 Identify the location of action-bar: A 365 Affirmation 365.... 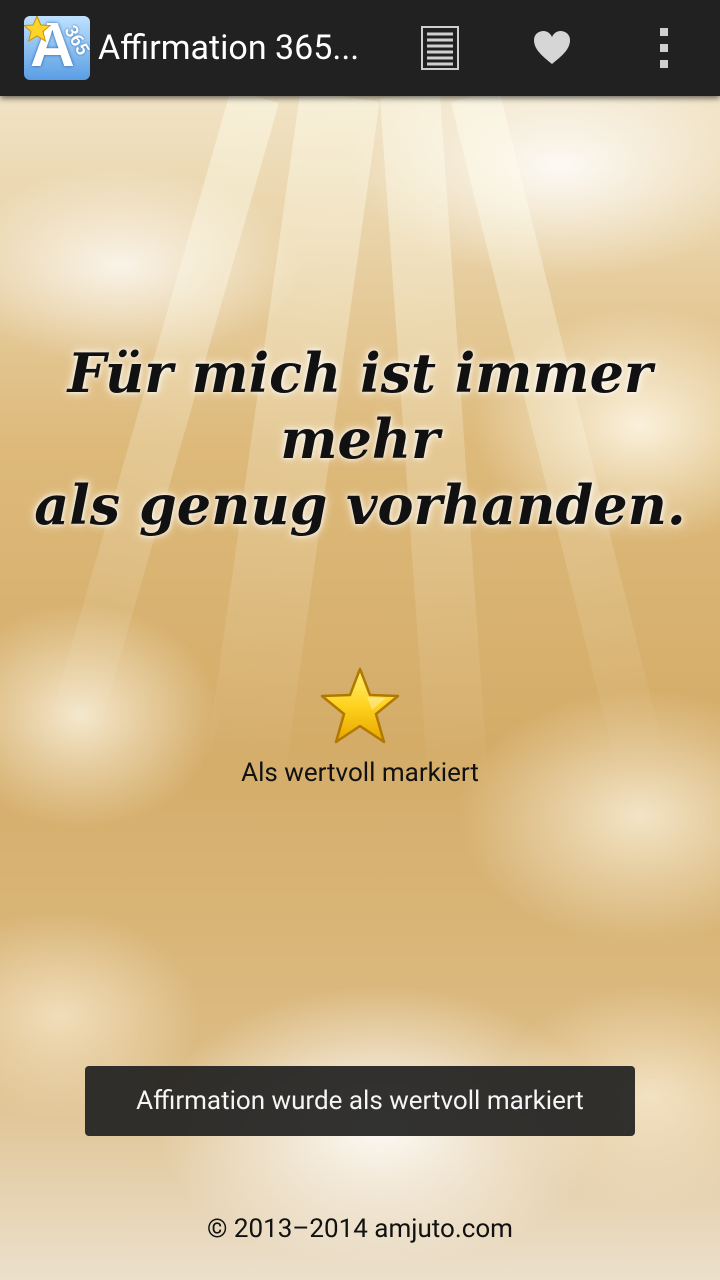
(360, 48).